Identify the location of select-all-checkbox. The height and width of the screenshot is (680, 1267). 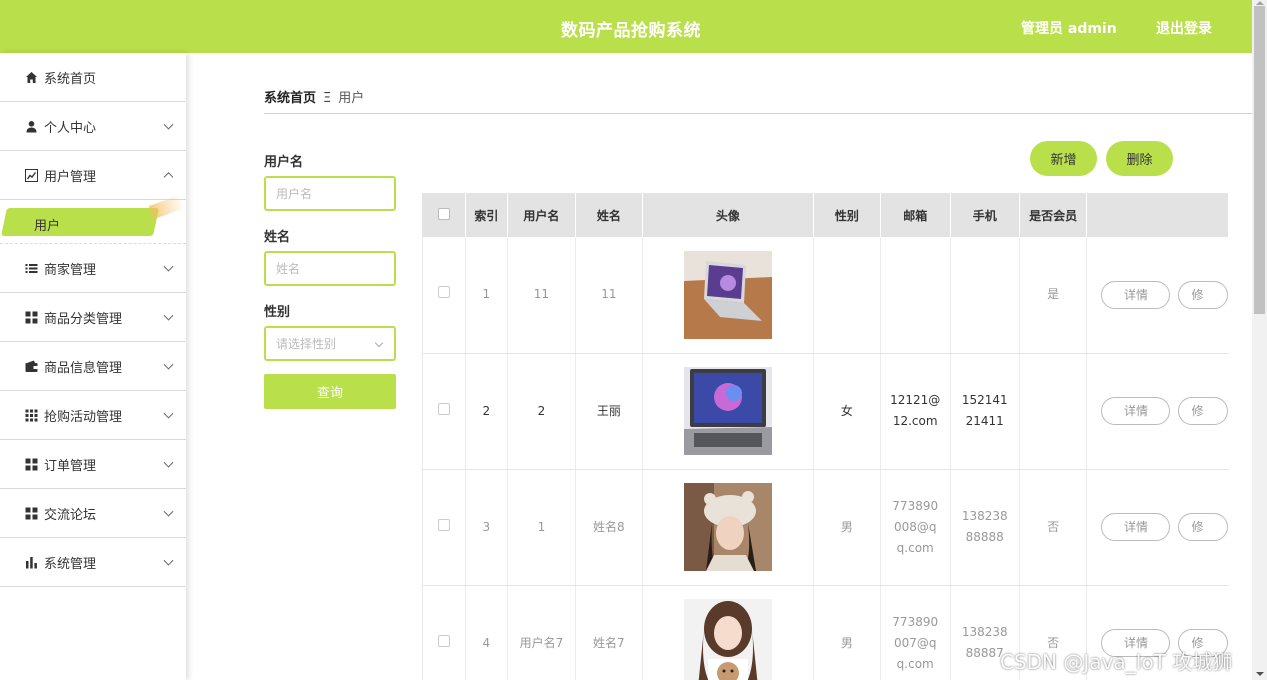
(443, 213).